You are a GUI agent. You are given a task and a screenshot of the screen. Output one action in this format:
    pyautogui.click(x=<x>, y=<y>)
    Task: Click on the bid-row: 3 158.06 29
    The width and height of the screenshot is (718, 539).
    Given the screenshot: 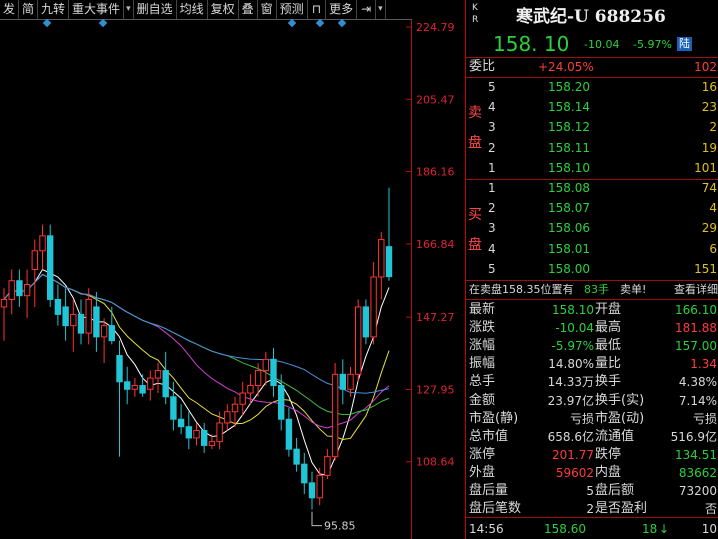 What is the action you would take?
    pyautogui.click(x=592, y=228)
    